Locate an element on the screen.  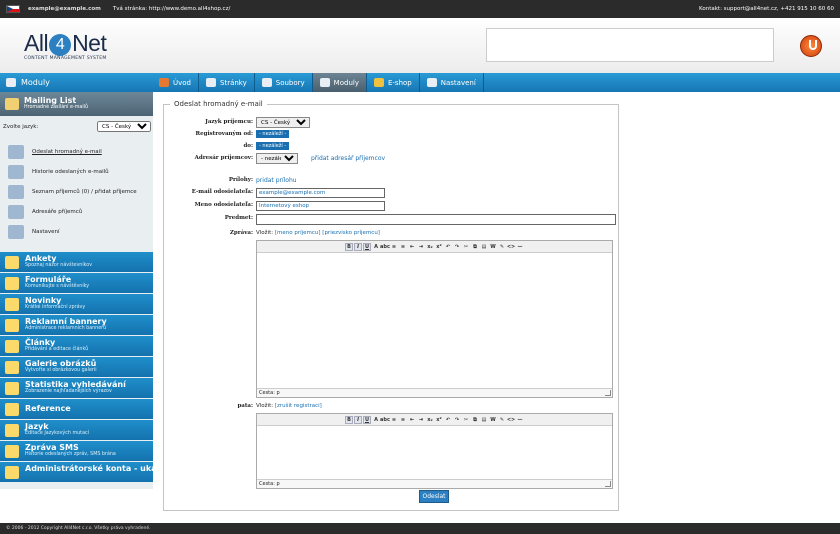
directory-select: - nezáleží - is located at coordinates (277, 158).